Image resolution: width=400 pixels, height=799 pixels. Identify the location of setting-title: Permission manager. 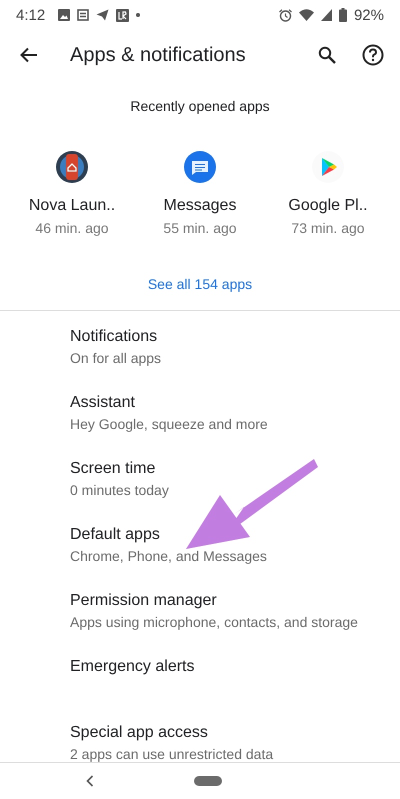
(227, 601).